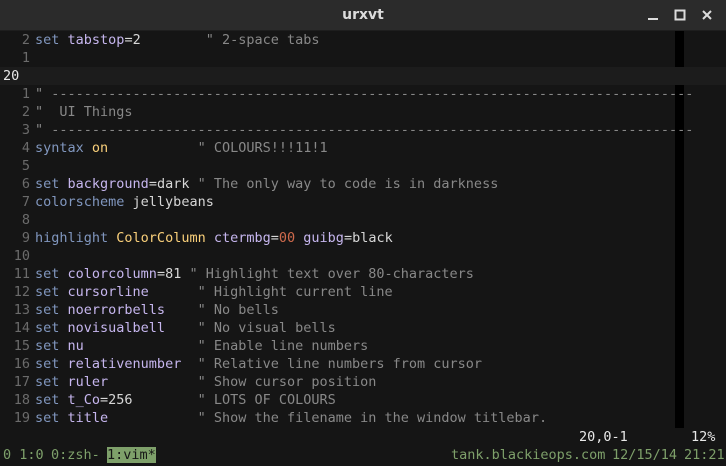  I want to click on code-token: ruler, so click(88, 382).